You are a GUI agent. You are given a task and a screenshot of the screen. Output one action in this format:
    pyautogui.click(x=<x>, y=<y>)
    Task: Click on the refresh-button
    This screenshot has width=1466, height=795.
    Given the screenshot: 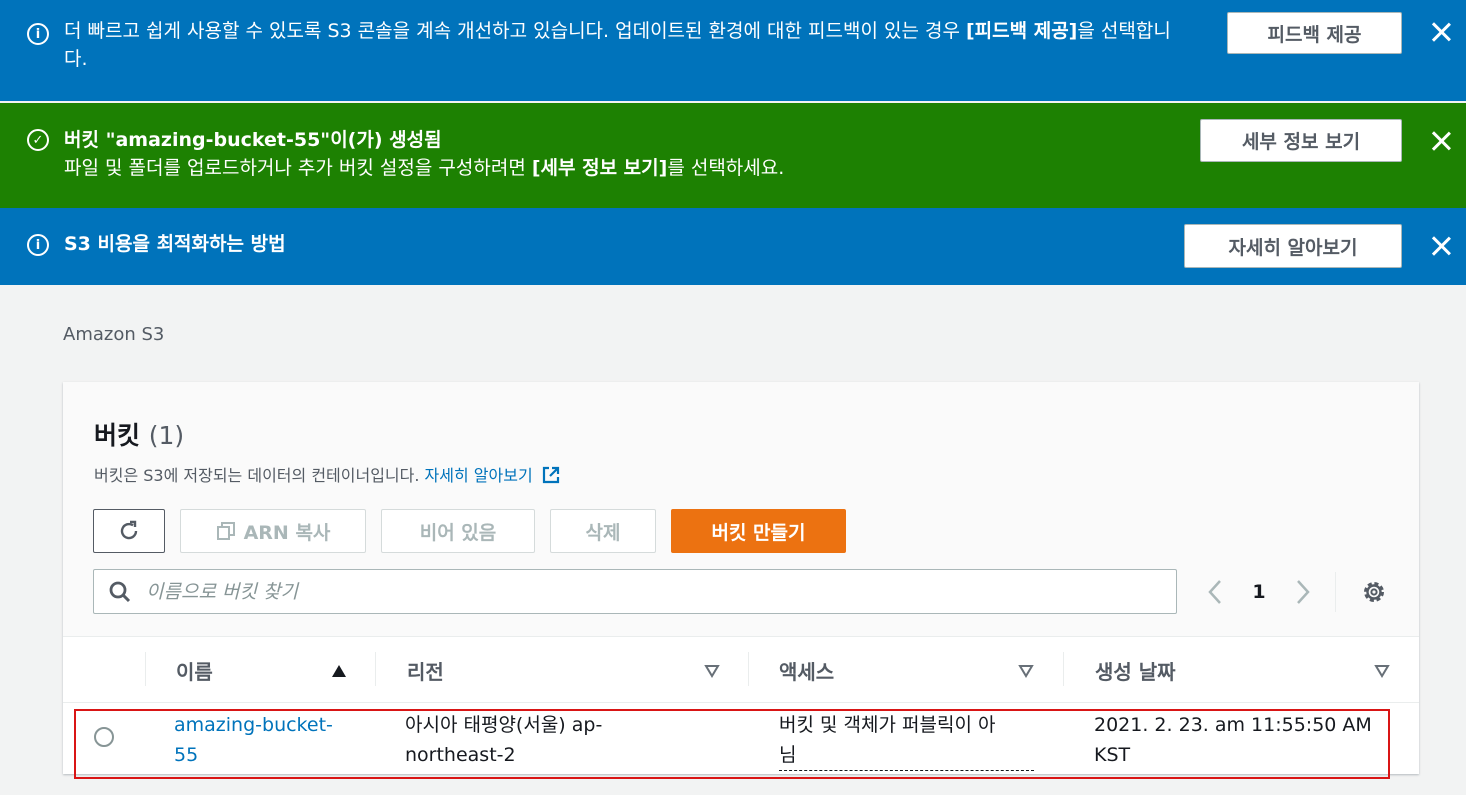 What is the action you would take?
    pyautogui.click(x=129, y=531)
    